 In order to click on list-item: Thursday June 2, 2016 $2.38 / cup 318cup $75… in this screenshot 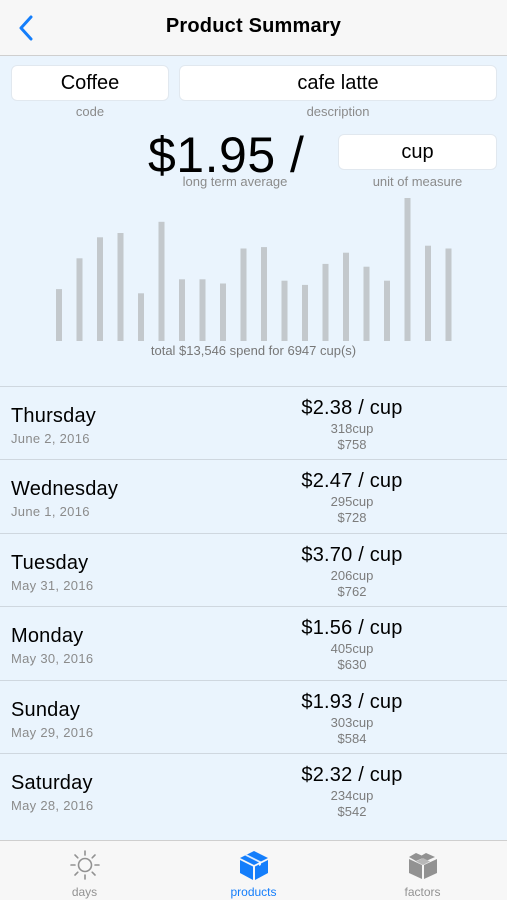, I will do `click(253, 422)`.